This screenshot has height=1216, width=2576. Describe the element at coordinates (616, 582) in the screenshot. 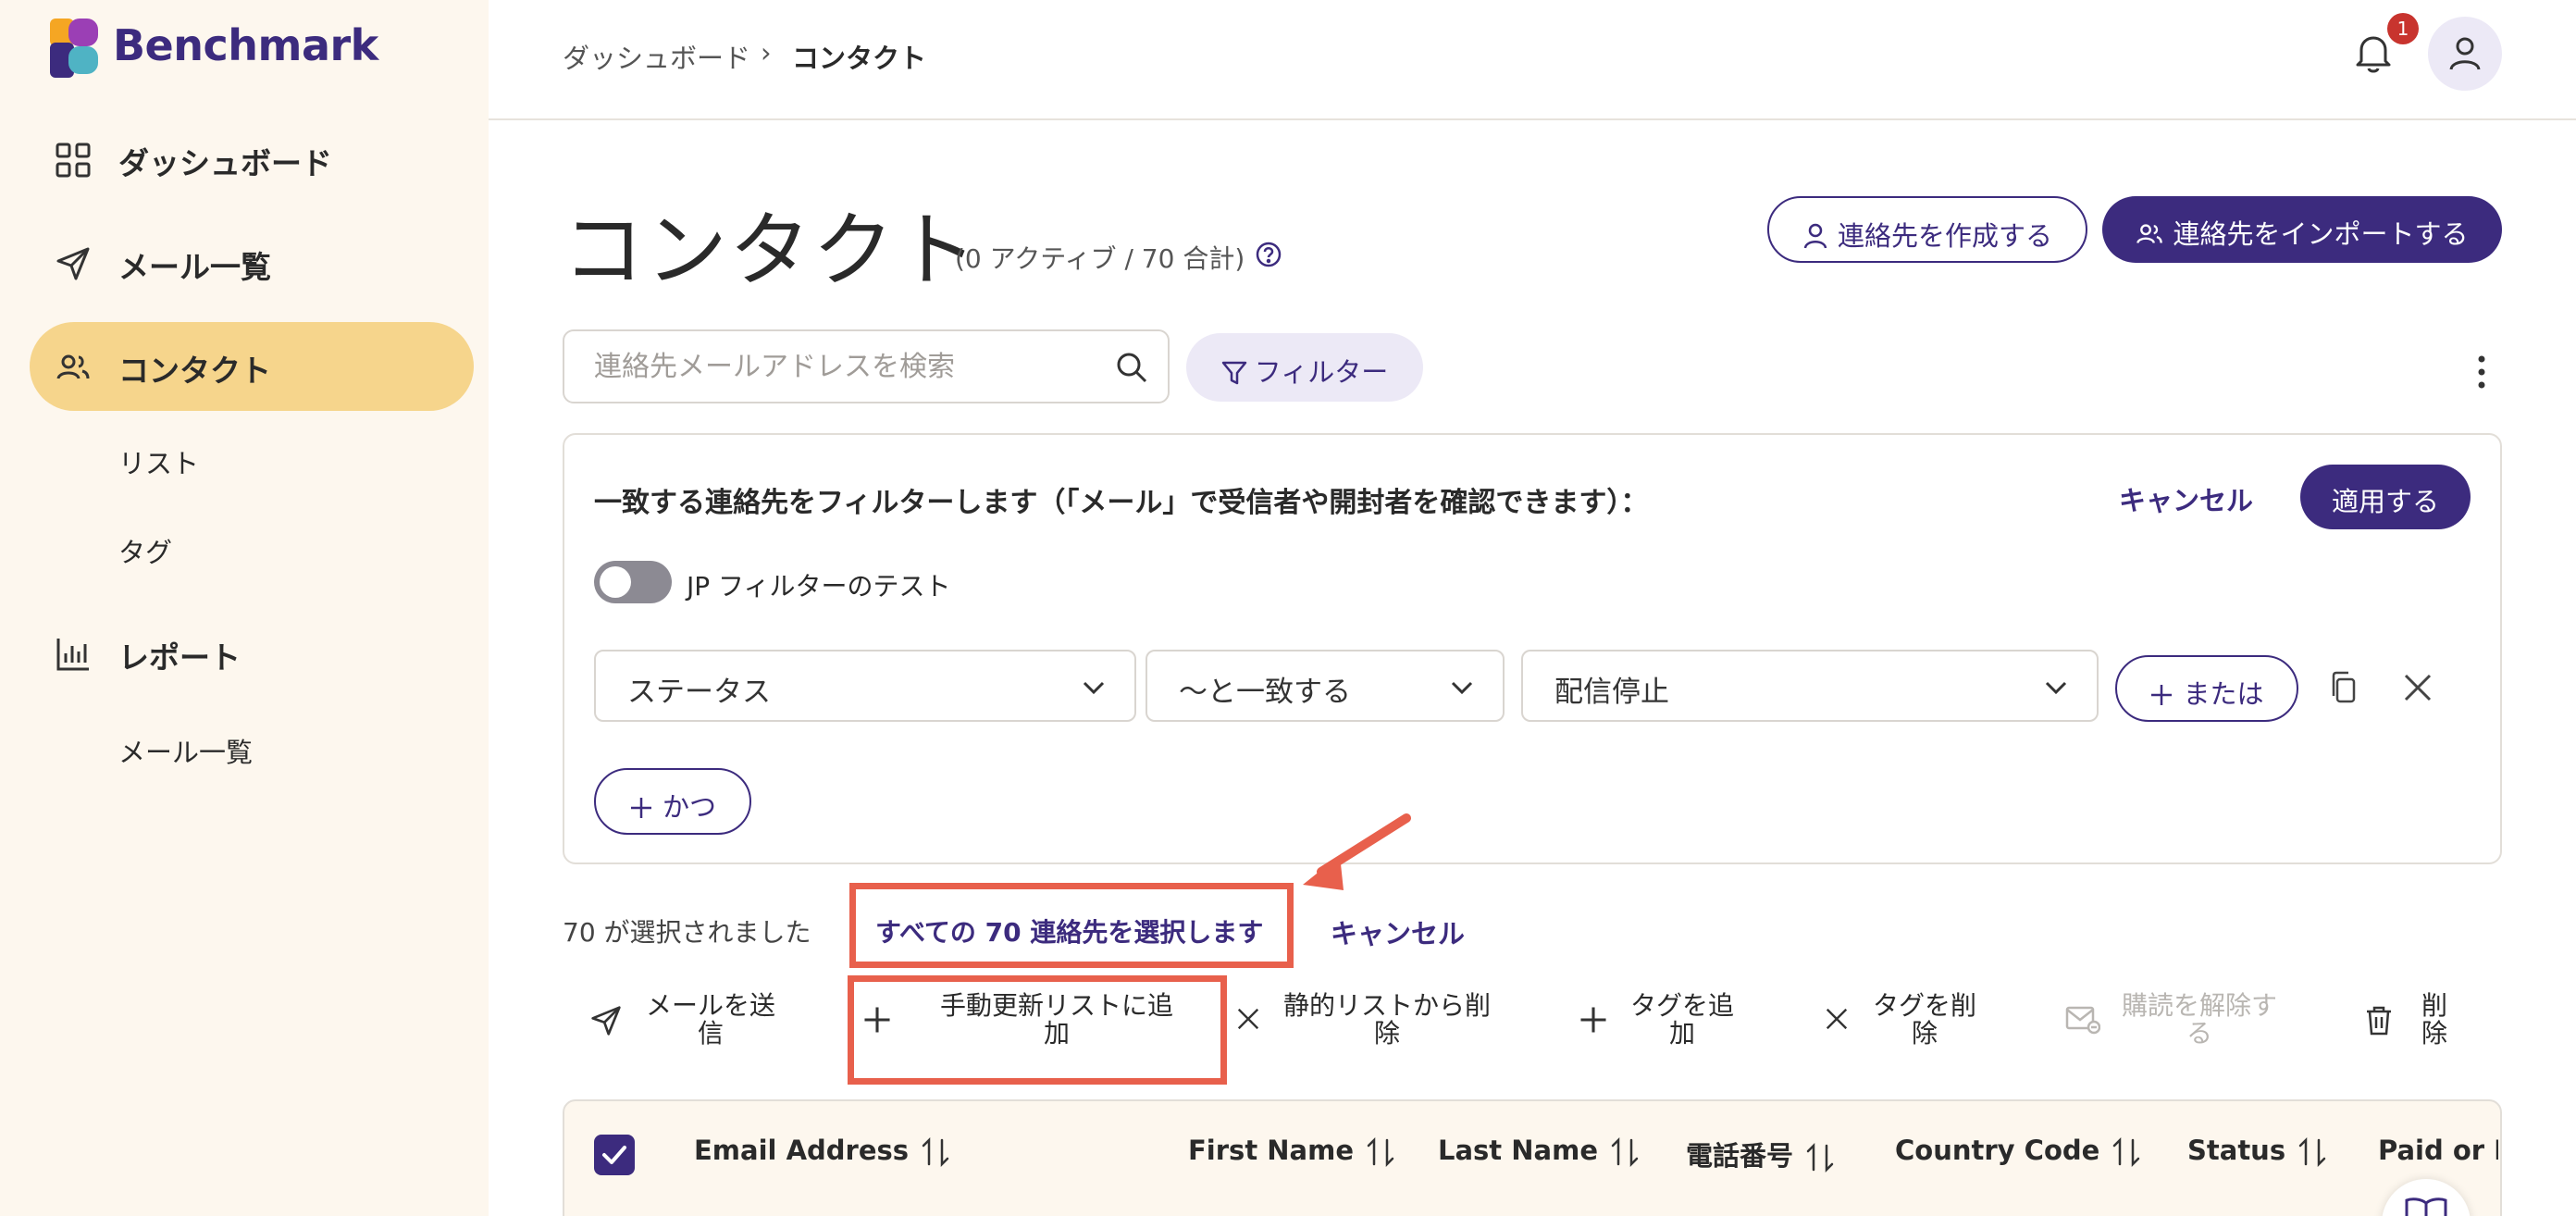

I see `toggle-knob` at that location.